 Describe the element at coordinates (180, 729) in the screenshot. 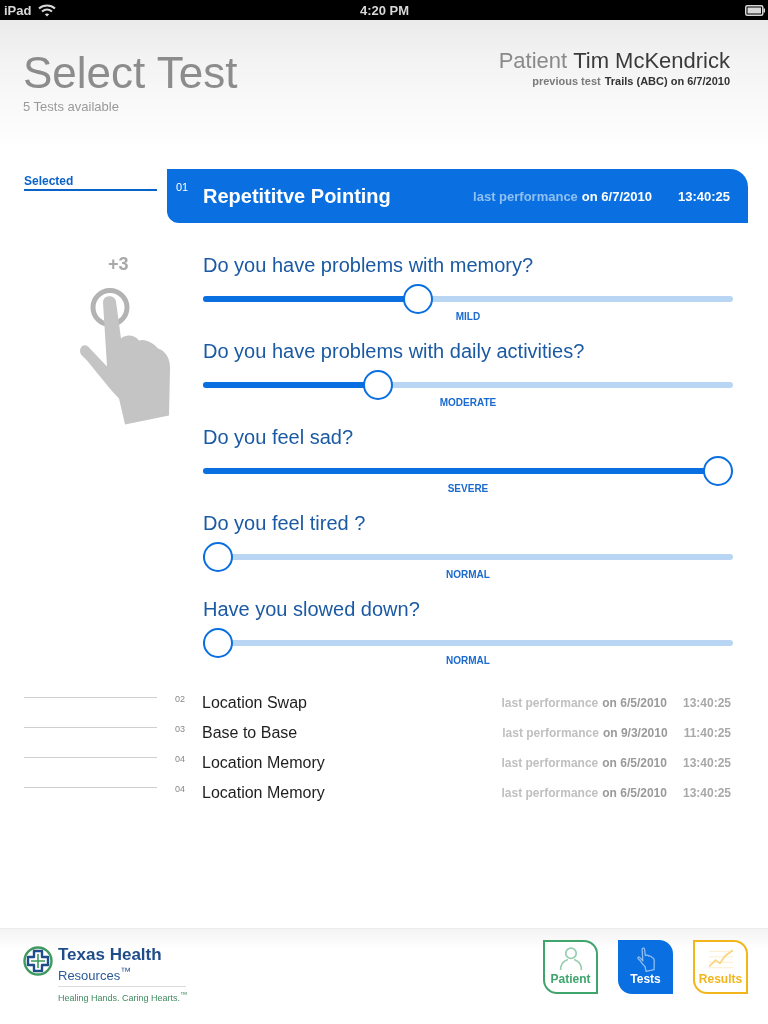

I see `test-number: 03` at that location.